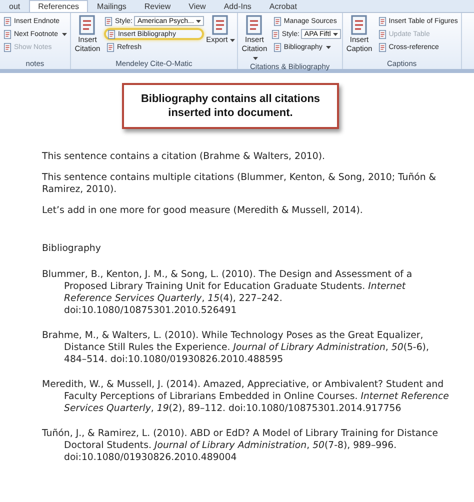  I want to click on paragraph: This sentence contains multiple citations (Blummer, Kenton, & Song, 2010; Tuñón & Ramirez, 2010)., so click(240, 184).